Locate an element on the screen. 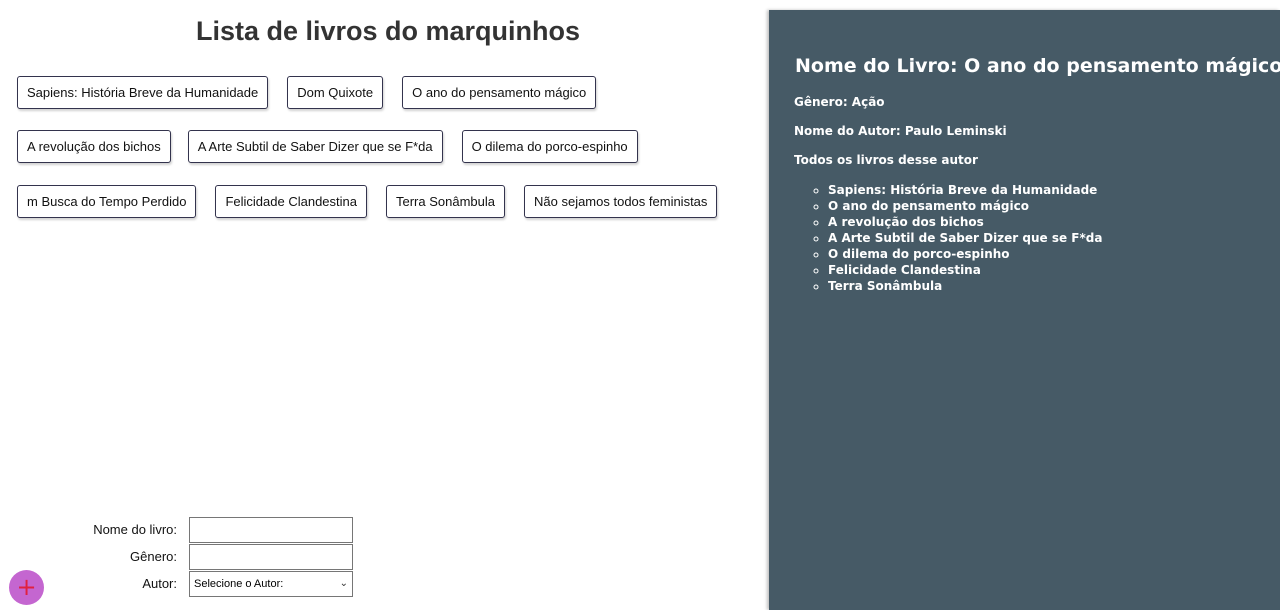 The image size is (1280, 610). book-button: Sapiens: História Breve da Humanidade is located at coordinates (143, 92).